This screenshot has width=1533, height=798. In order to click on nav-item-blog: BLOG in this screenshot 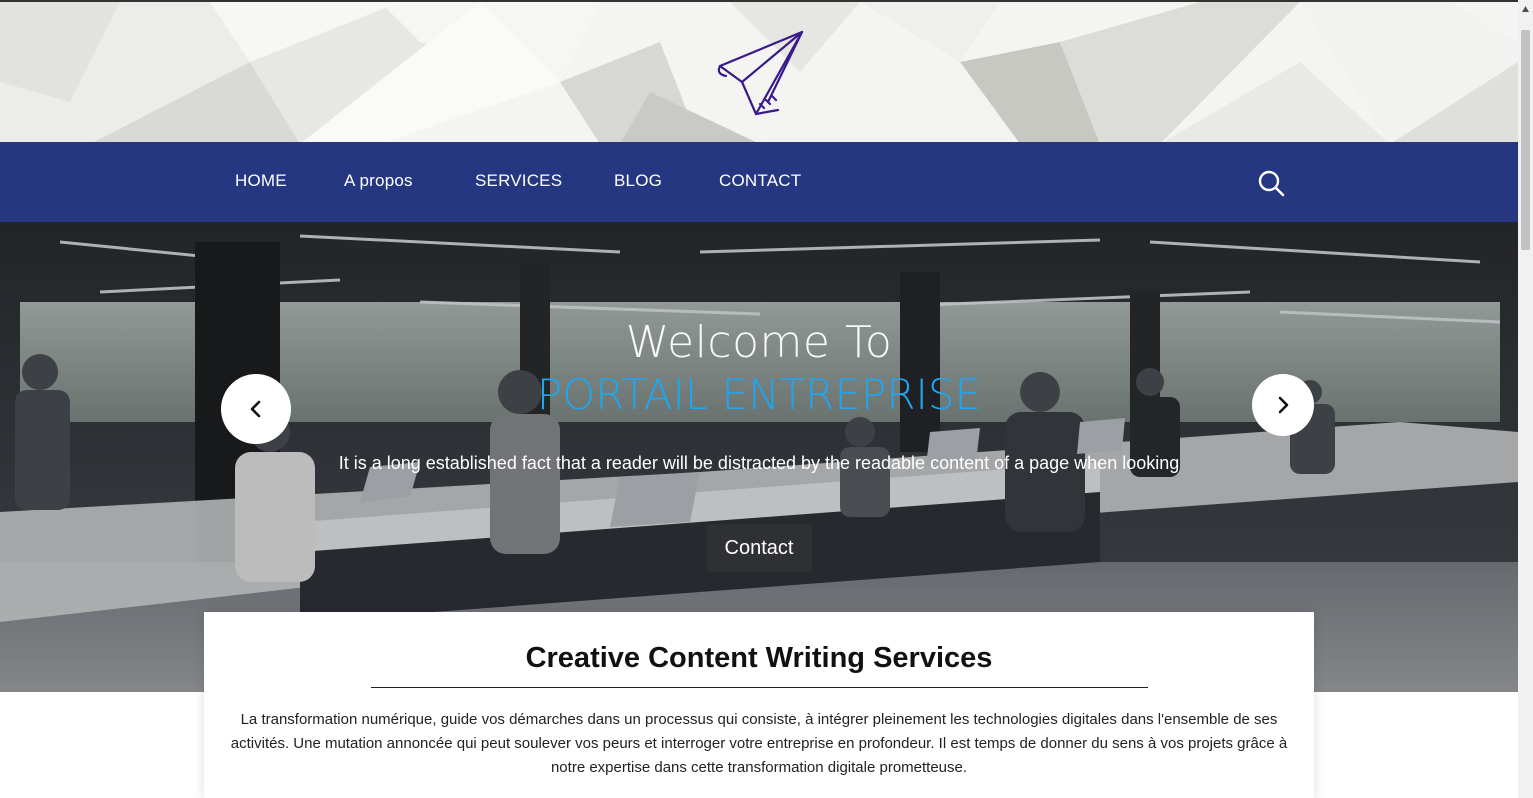, I will do `click(638, 181)`.